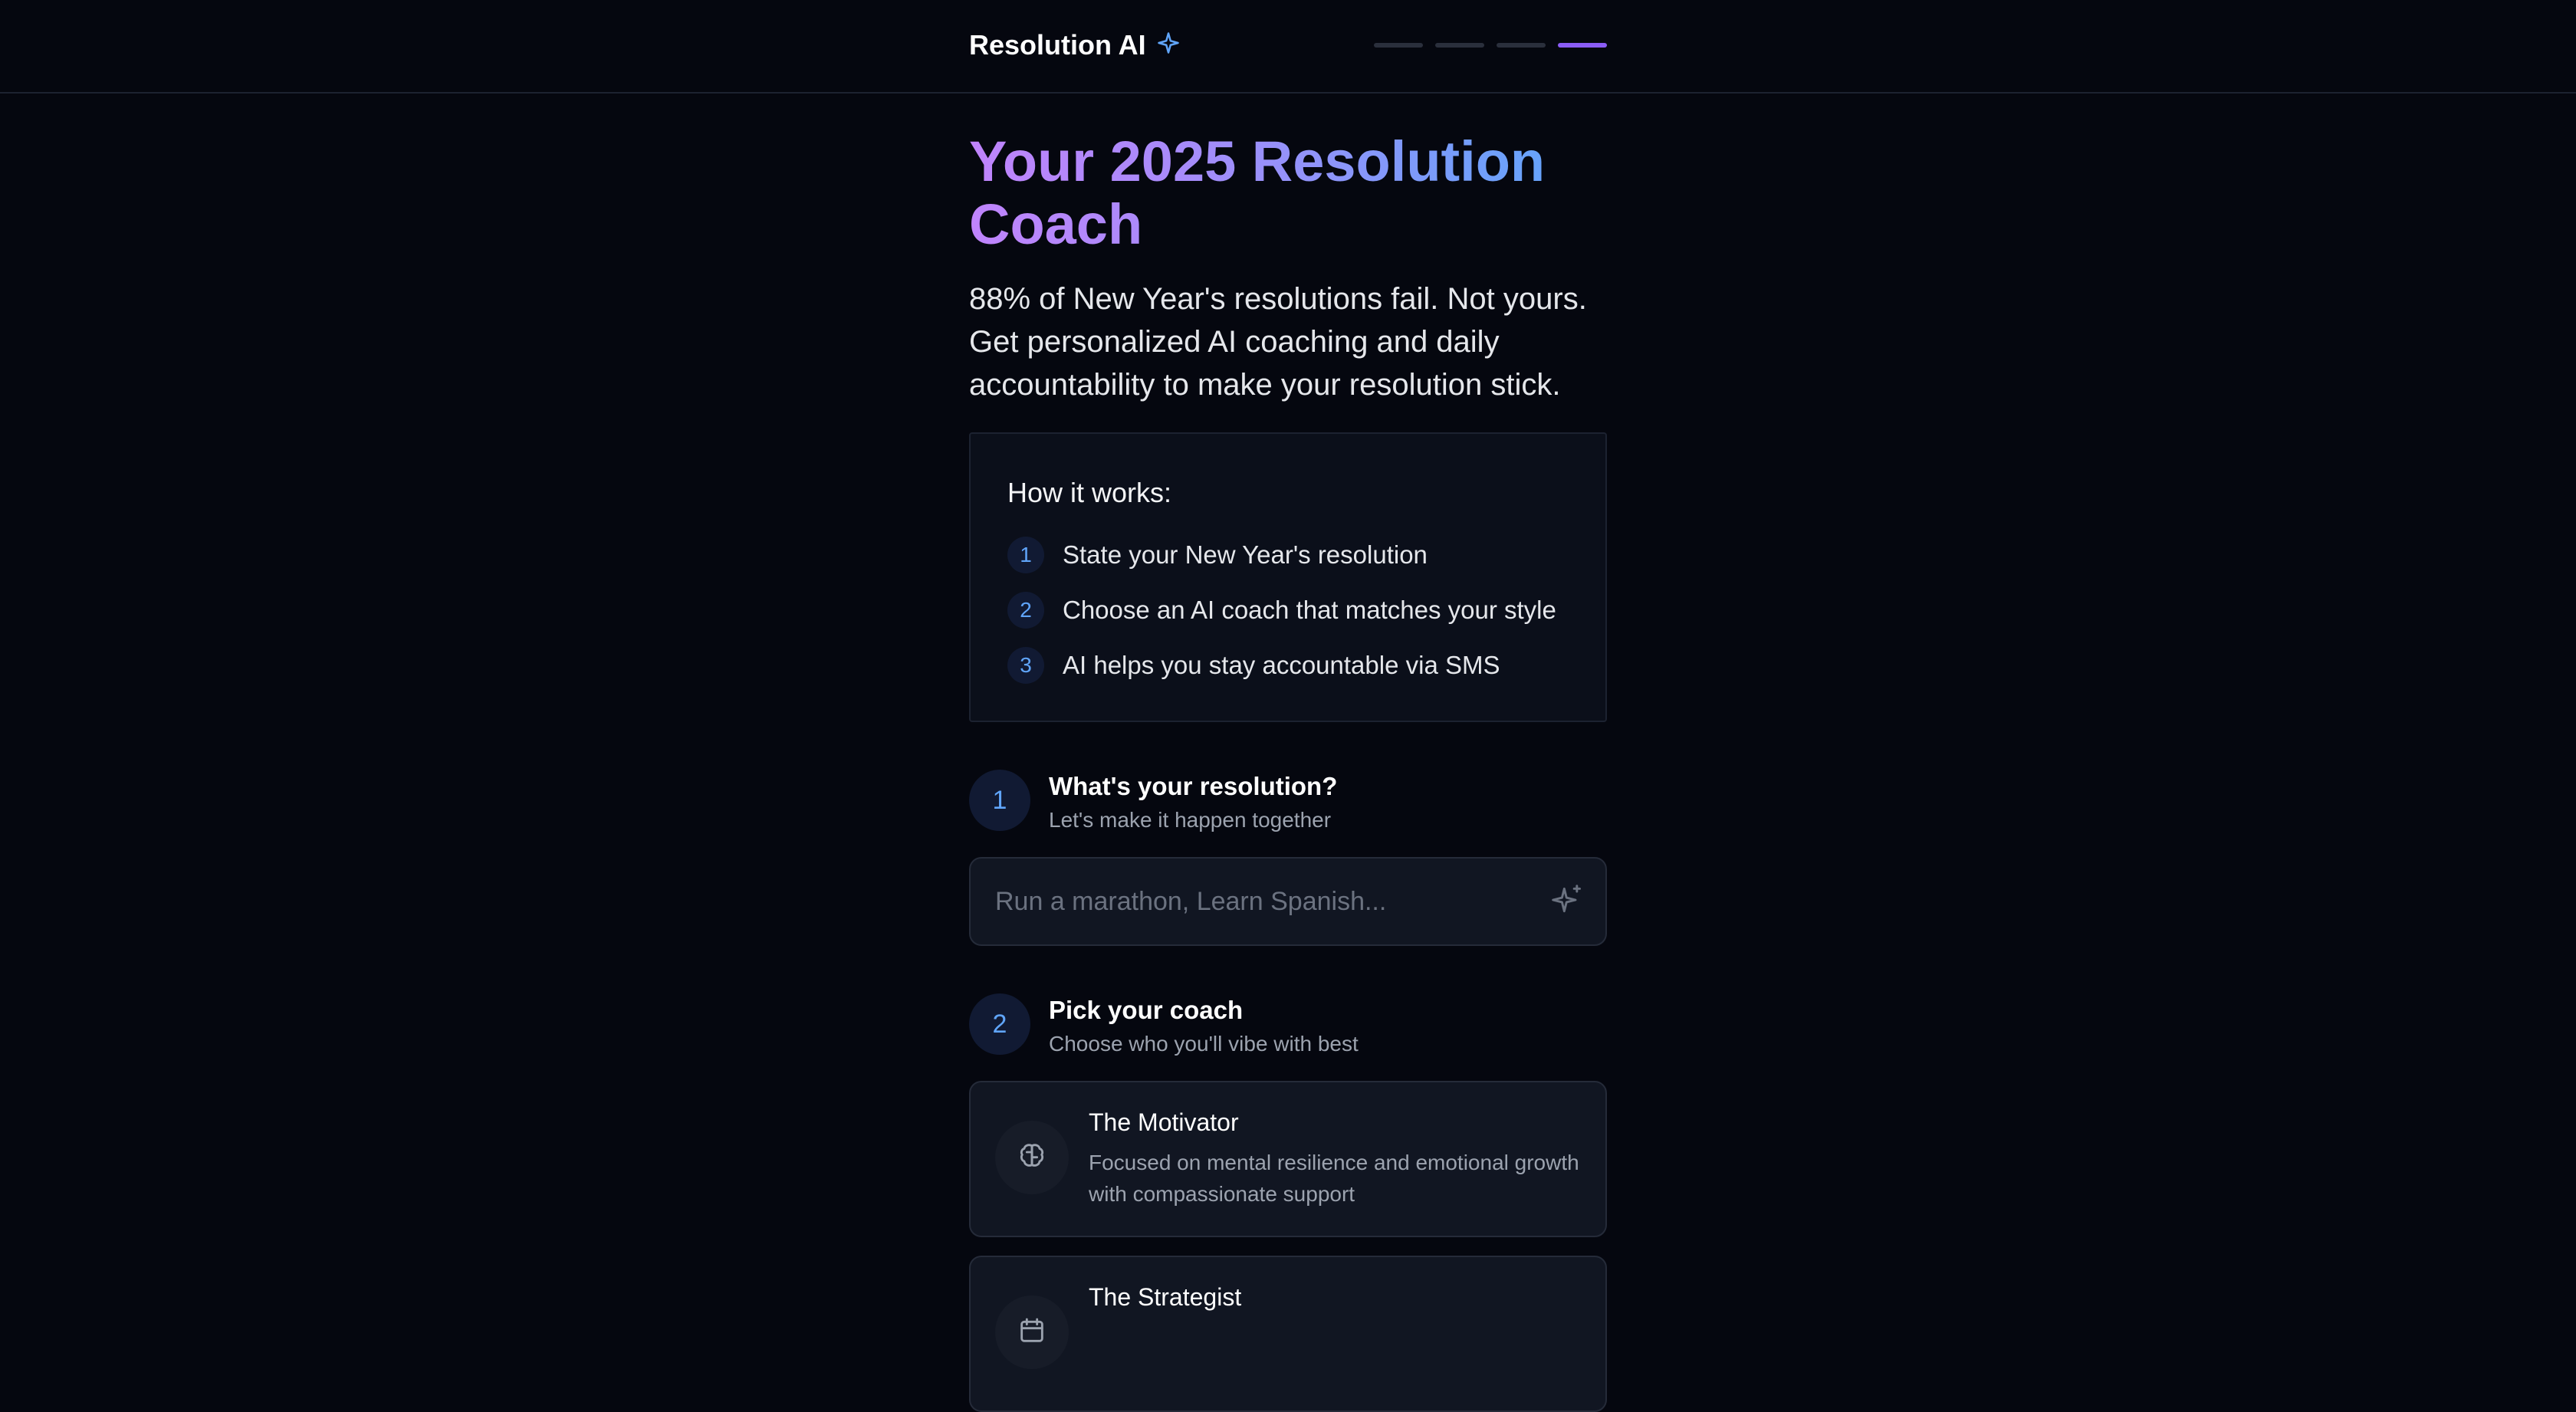 The height and width of the screenshot is (1412, 2576). Describe the element at coordinates (1026, 555) in the screenshot. I see `step-number-badge: 1` at that location.